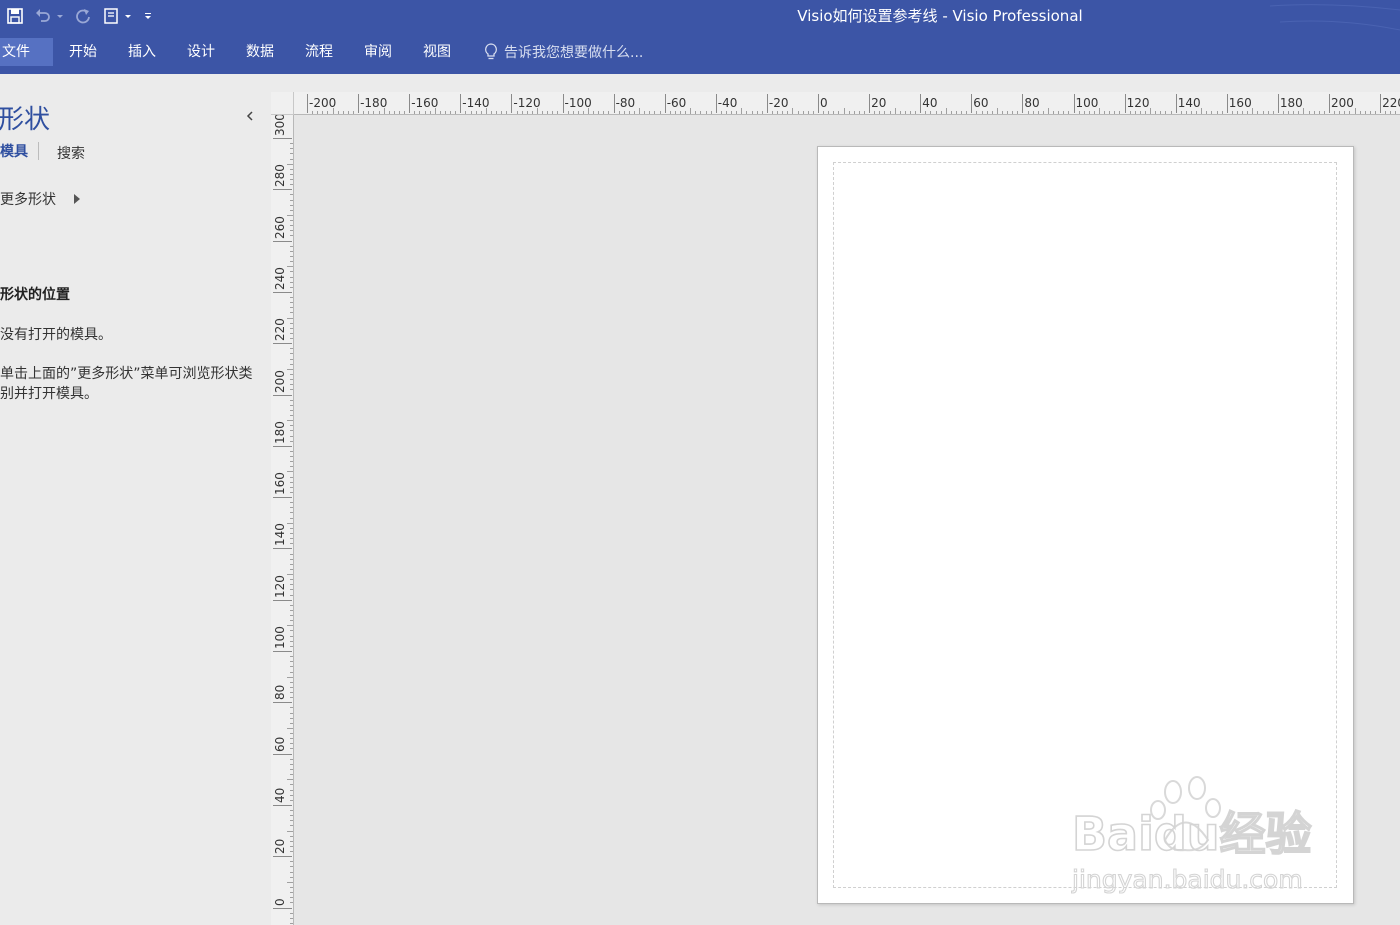 Image resolution: width=1400 pixels, height=925 pixels. Describe the element at coordinates (879, 103) in the screenshot. I see `ruler-label: 20` at that location.